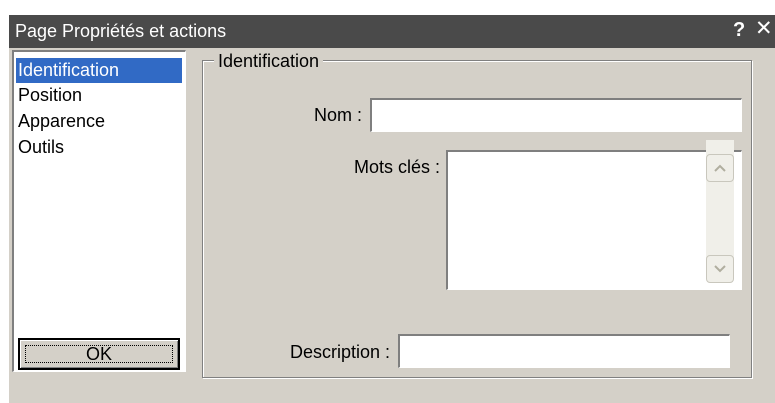 This screenshot has width=775, height=403. I want to click on description-label: Description :, so click(339, 352).